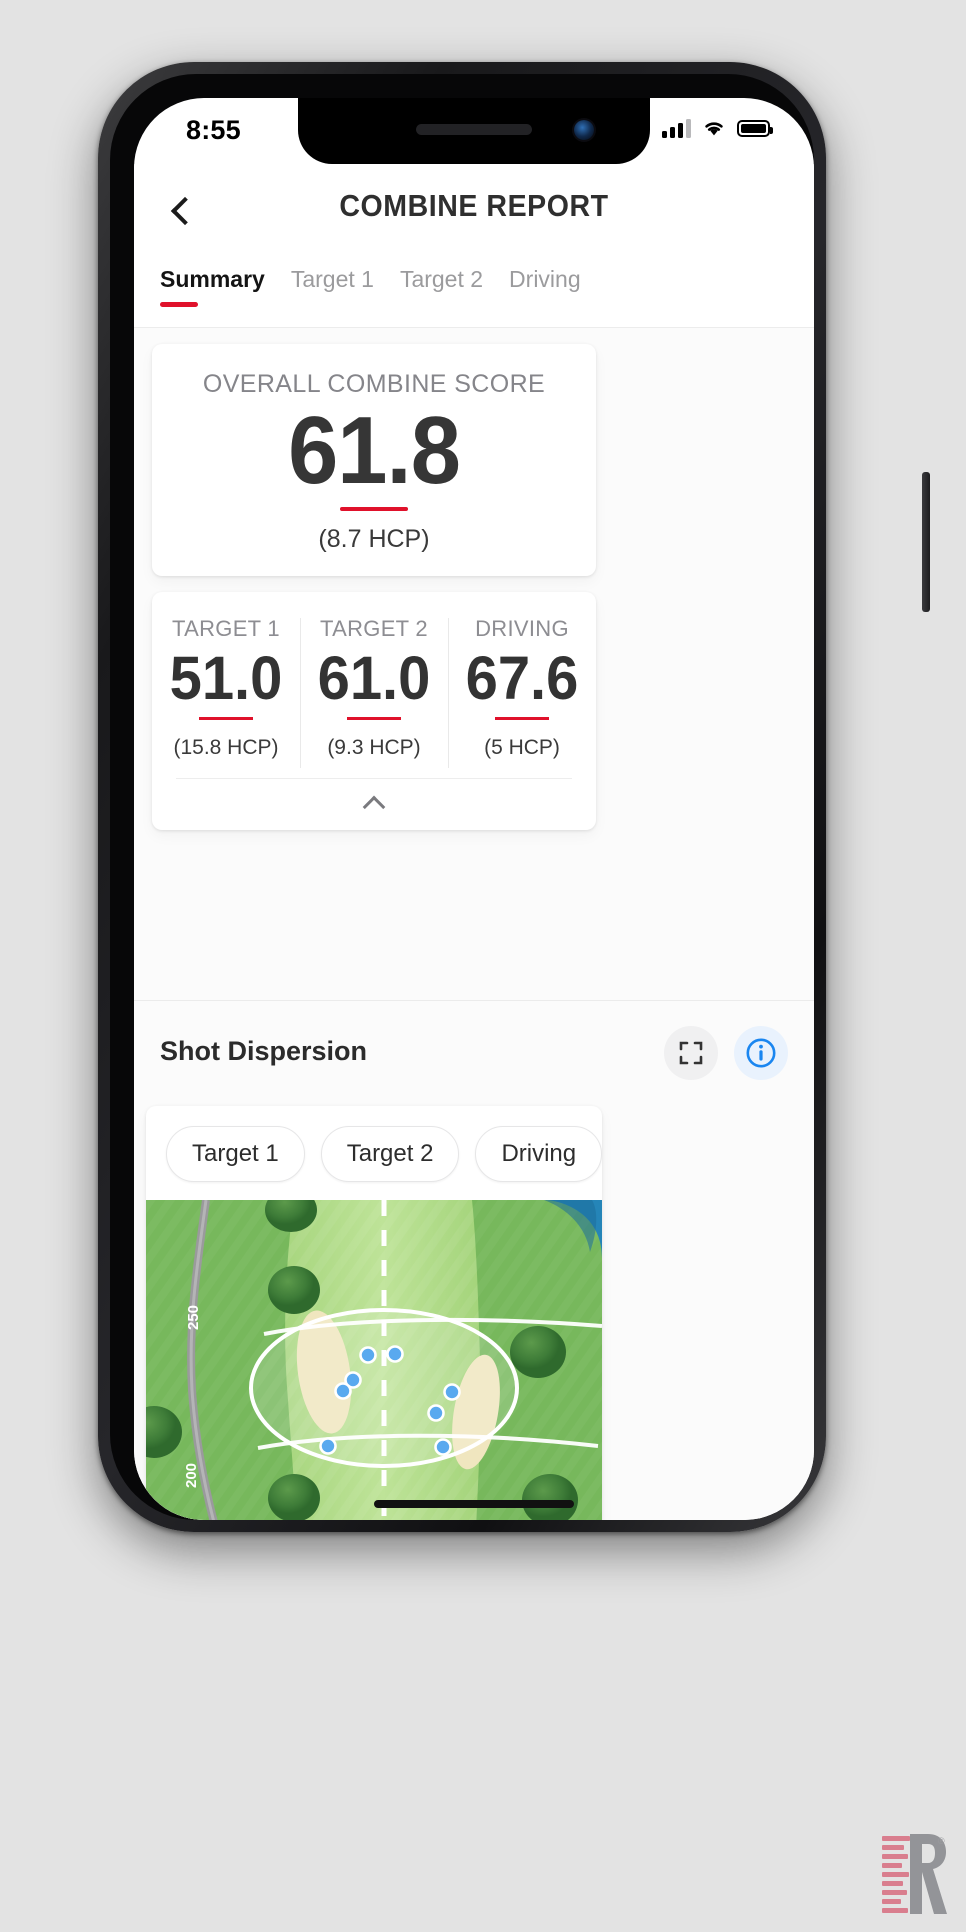 The image size is (966, 1932). I want to click on shot-dispersion-title: Shot Dispersion, so click(264, 1051).